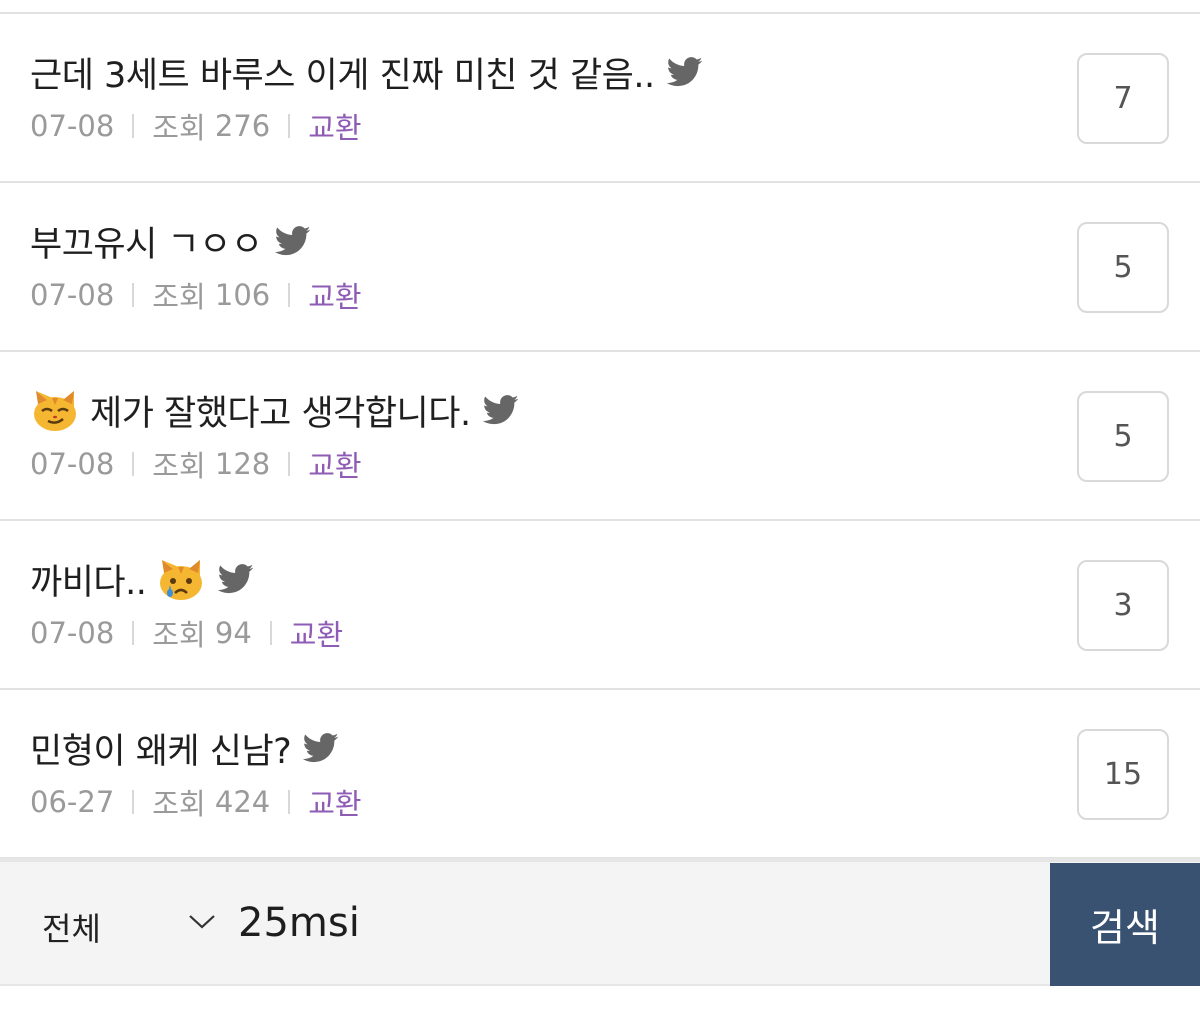 The height and width of the screenshot is (1010, 1200). I want to click on post-meta: 06-27 조회 424 교환, so click(196, 802).